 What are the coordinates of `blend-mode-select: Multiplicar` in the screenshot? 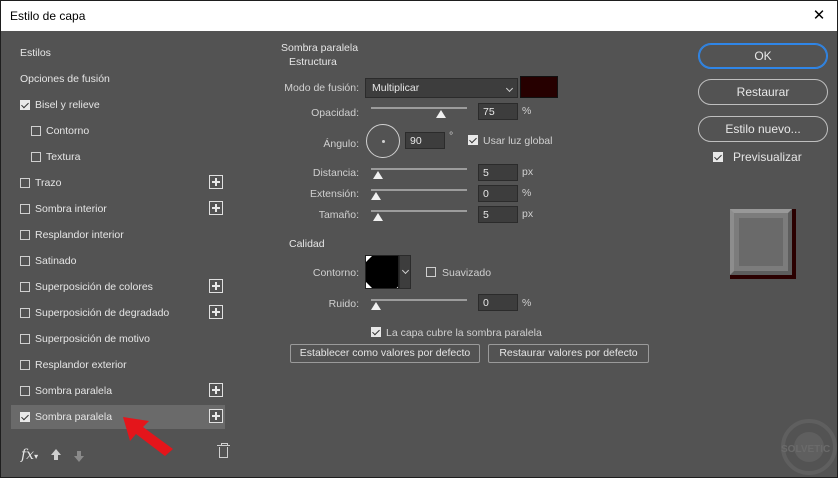 It's located at (441, 88).